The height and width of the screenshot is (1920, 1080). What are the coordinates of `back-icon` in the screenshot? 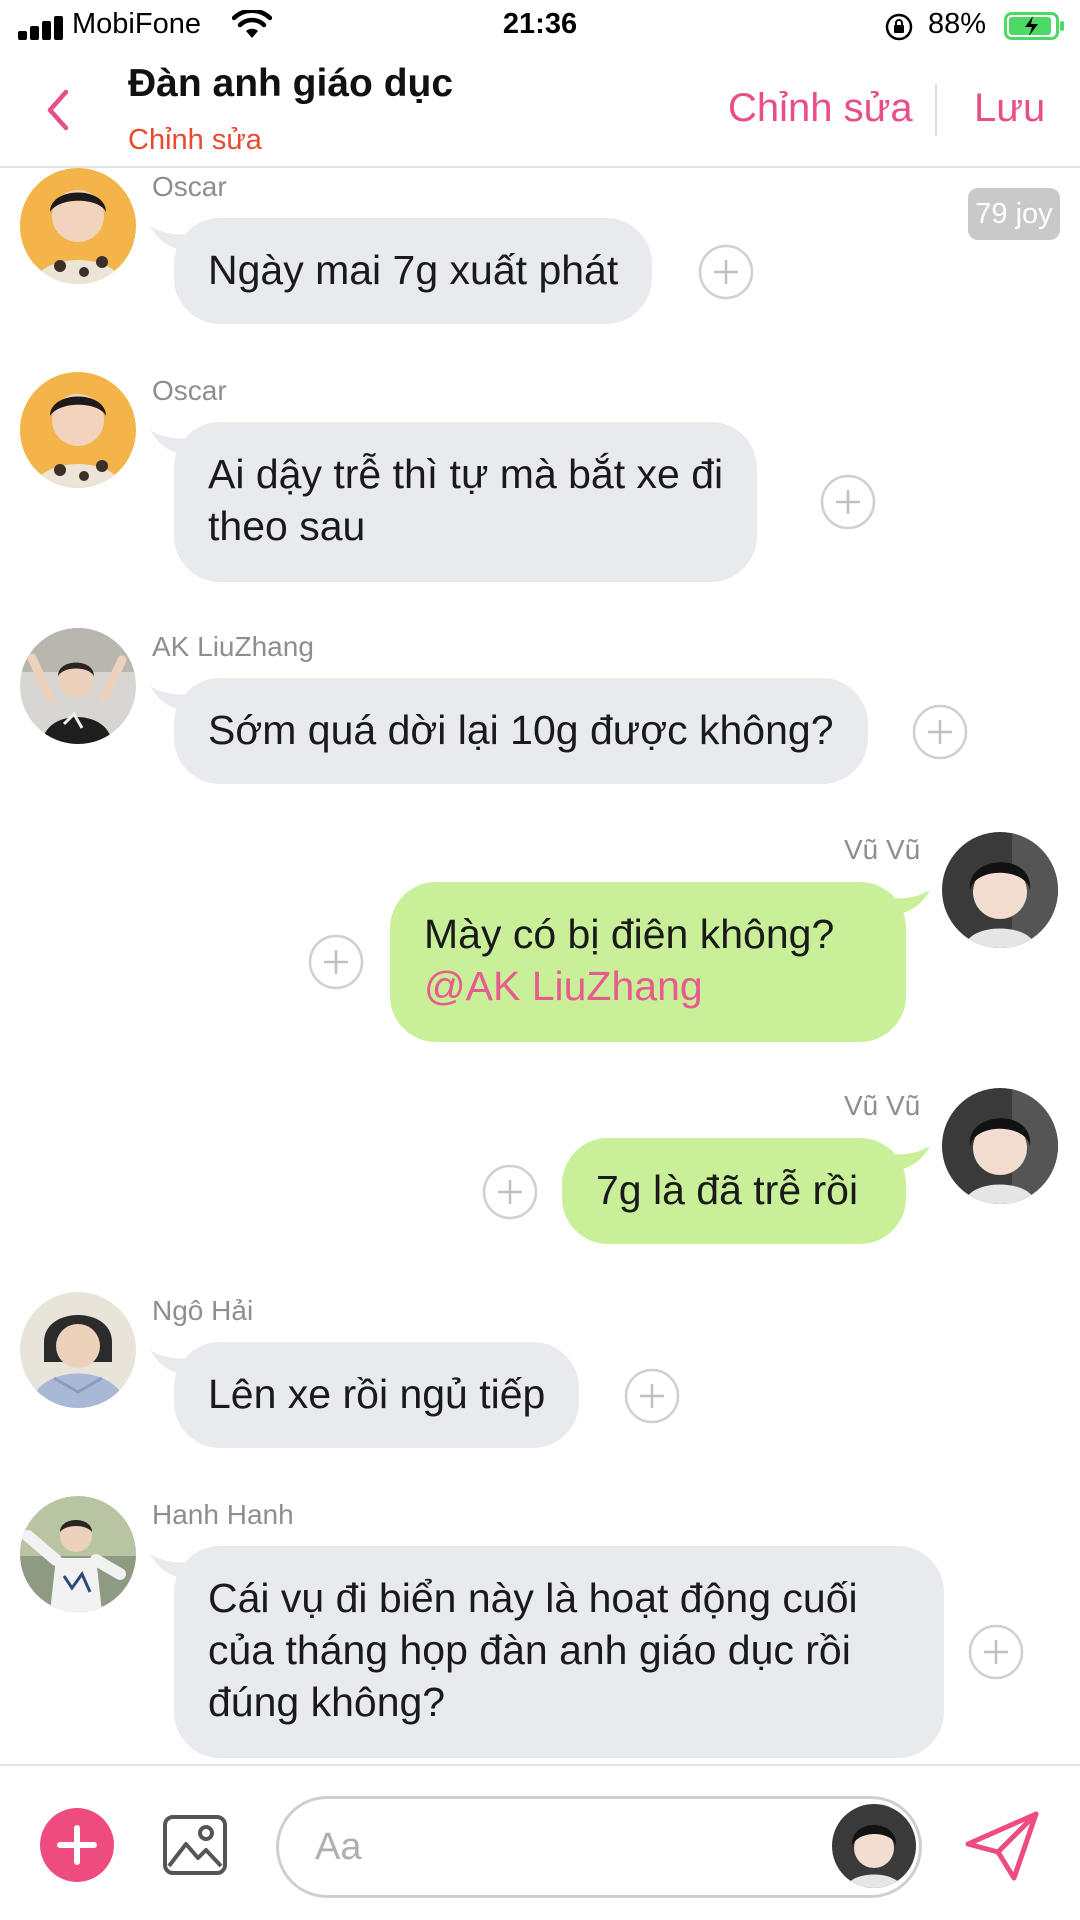 It's located at (58, 110).